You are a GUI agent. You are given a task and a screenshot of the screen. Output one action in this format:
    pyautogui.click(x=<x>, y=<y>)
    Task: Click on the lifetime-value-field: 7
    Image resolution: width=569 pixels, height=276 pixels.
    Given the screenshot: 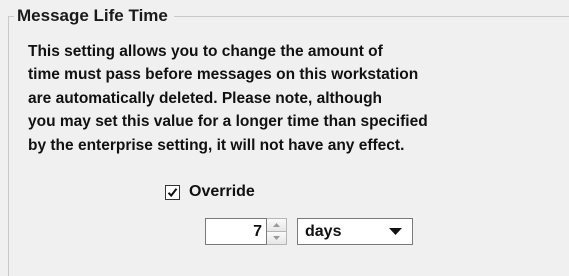 What is the action you would take?
    pyautogui.click(x=236, y=231)
    